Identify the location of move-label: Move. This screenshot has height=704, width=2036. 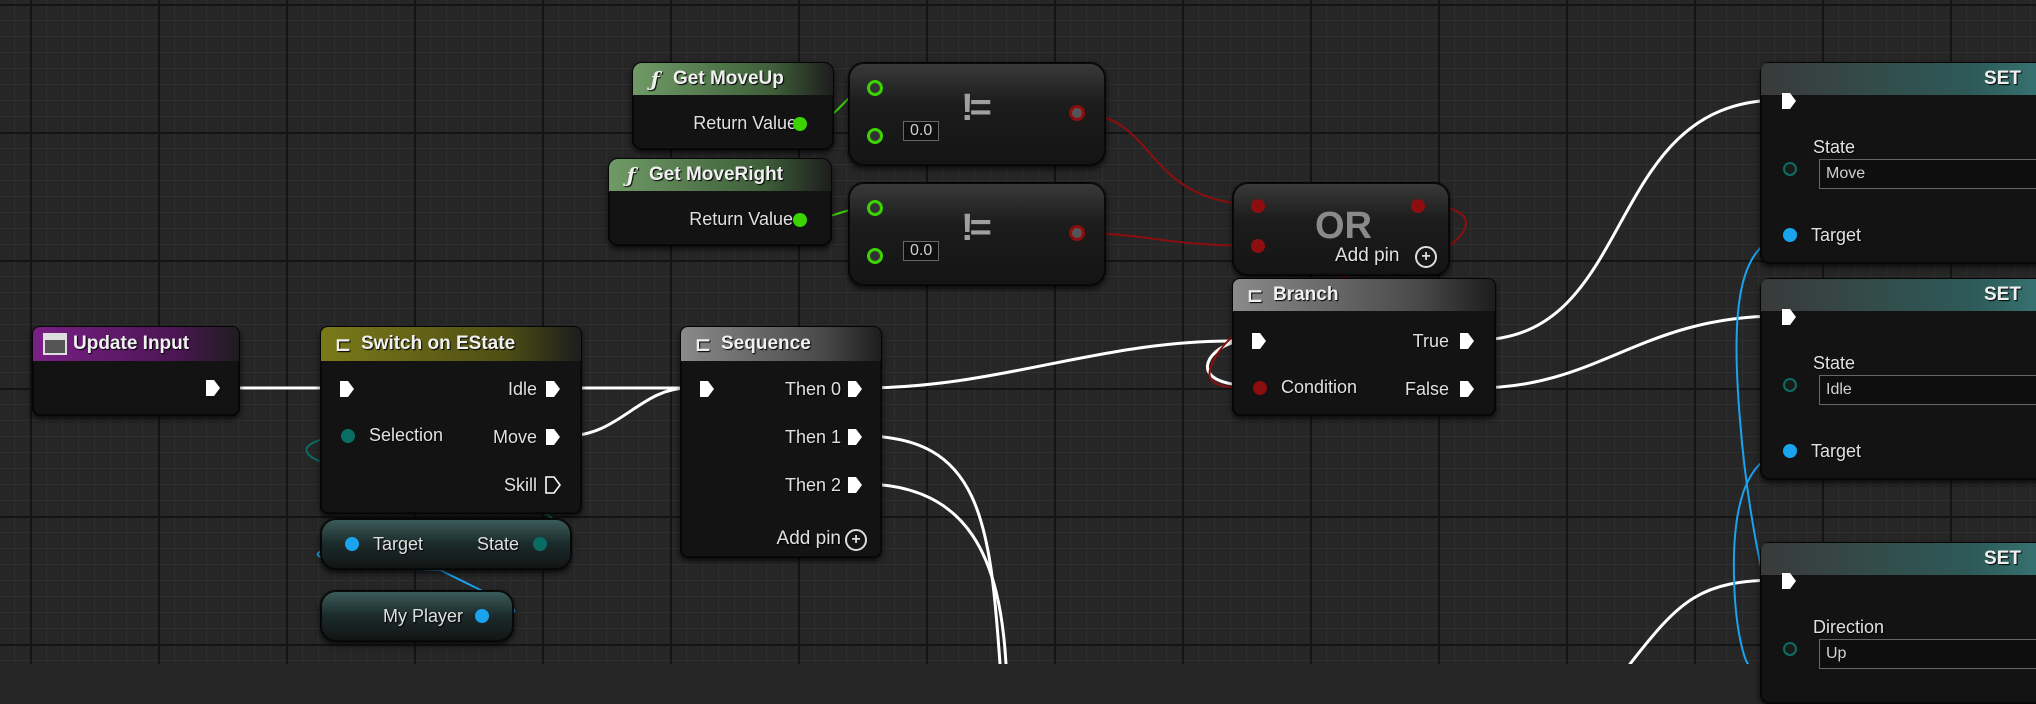
(514, 437).